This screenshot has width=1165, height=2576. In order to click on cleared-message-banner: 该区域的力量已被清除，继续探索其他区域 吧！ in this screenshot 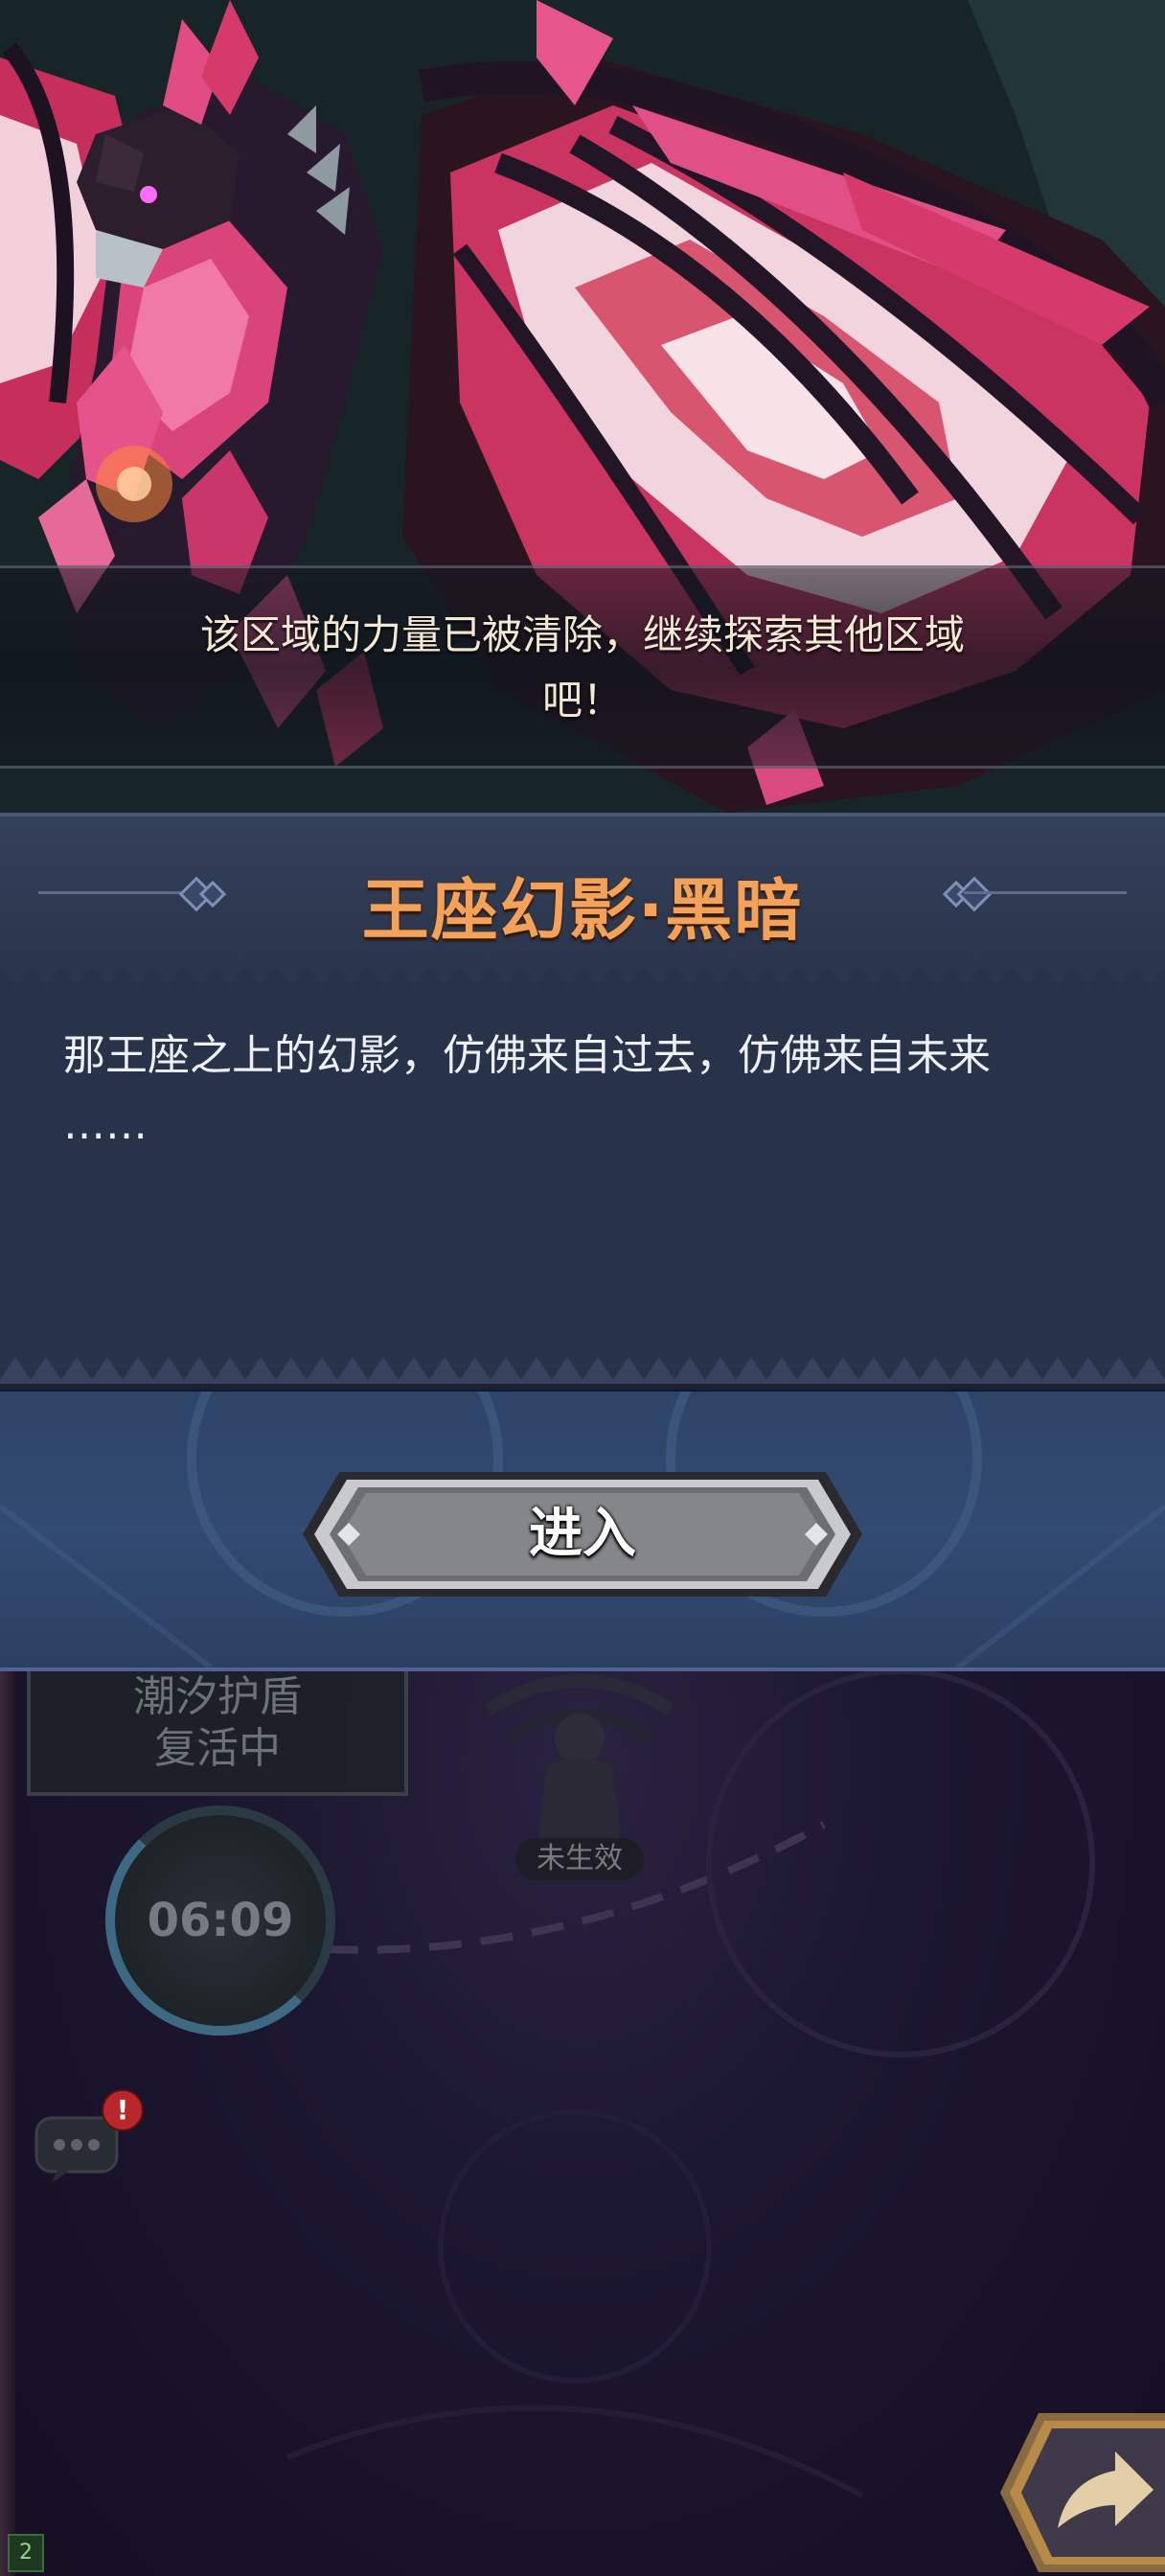, I will do `click(582, 667)`.